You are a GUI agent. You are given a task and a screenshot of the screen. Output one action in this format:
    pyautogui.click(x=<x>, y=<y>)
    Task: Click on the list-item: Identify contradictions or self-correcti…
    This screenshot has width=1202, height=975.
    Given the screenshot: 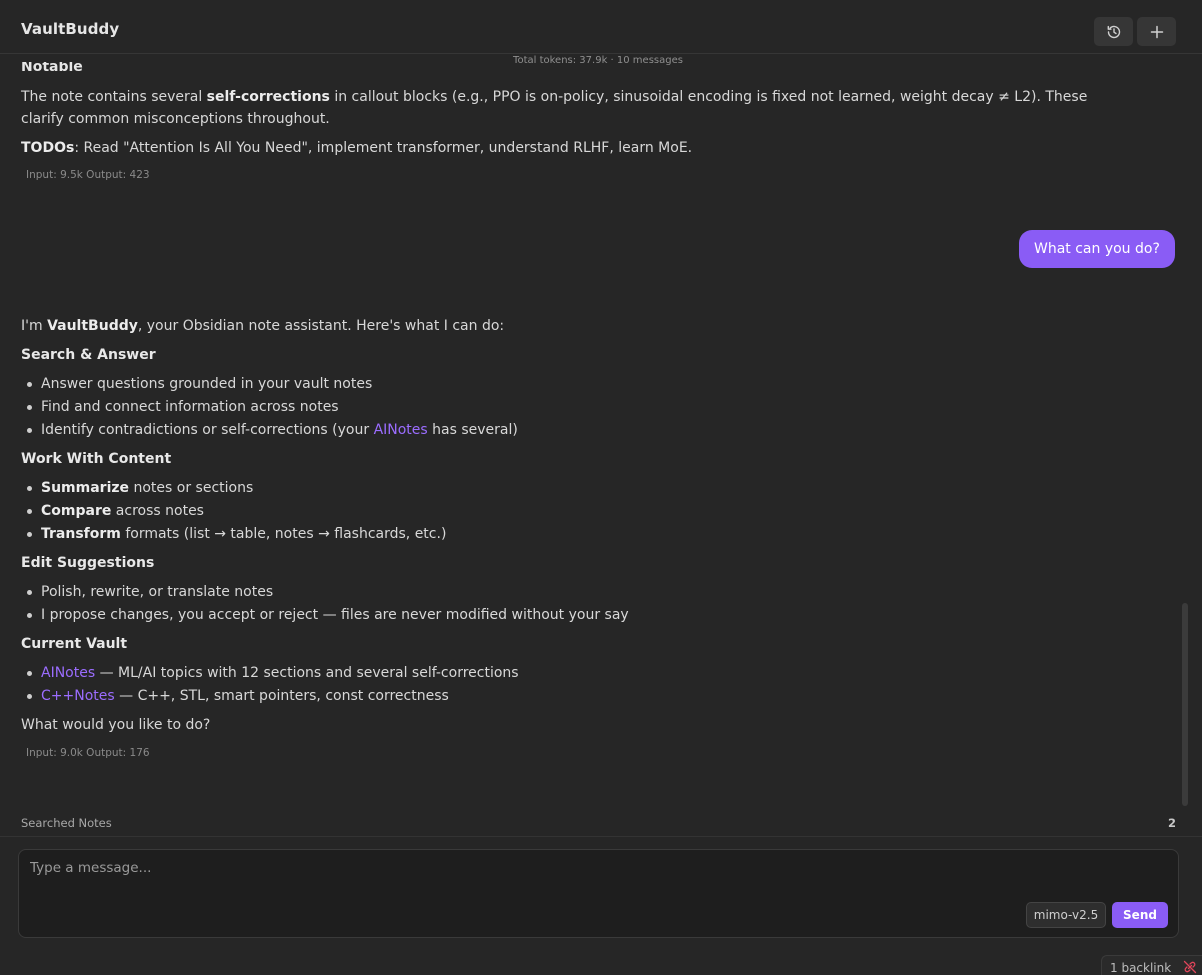 What is the action you would take?
    pyautogui.click(x=272, y=430)
    